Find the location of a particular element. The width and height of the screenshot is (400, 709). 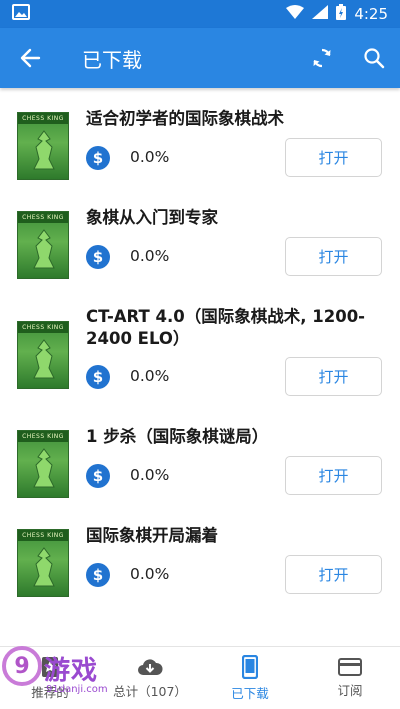

status-bar: 4:25 is located at coordinates (200, 14).